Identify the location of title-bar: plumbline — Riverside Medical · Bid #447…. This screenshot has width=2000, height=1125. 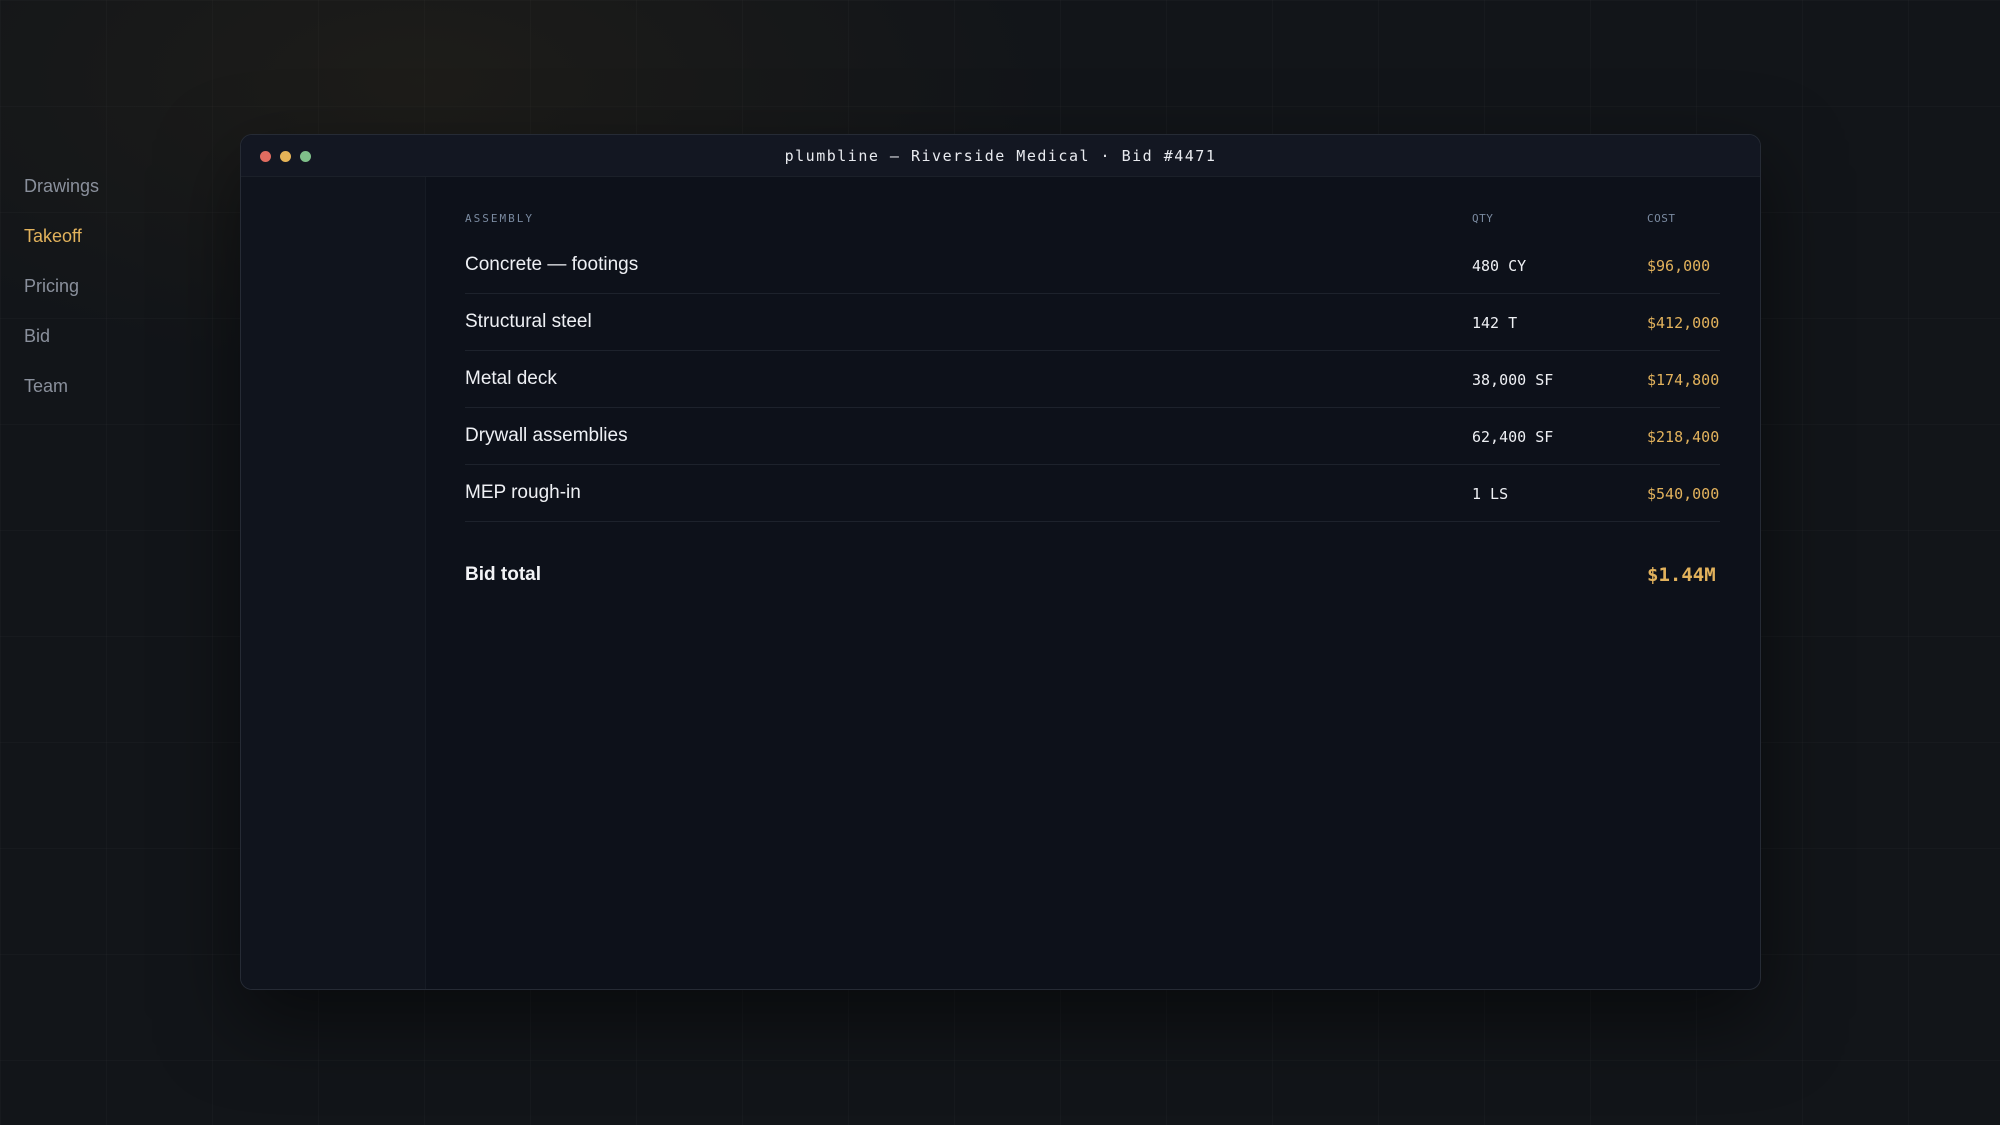
(1000, 156).